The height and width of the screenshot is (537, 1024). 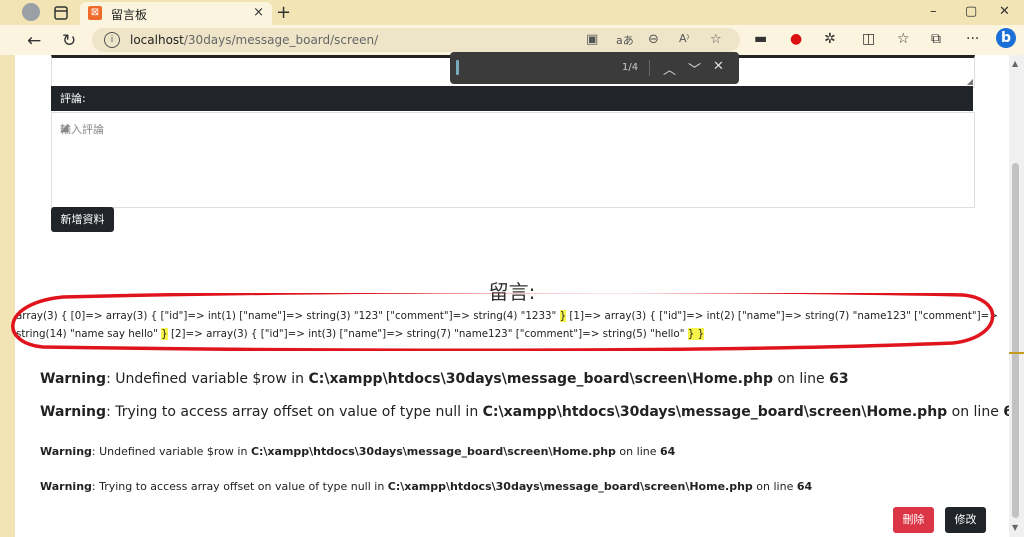 What do you see at coordinates (1004, 11) in the screenshot?
I see `close-window-button: ✕` at bounding box center [1004, 11].